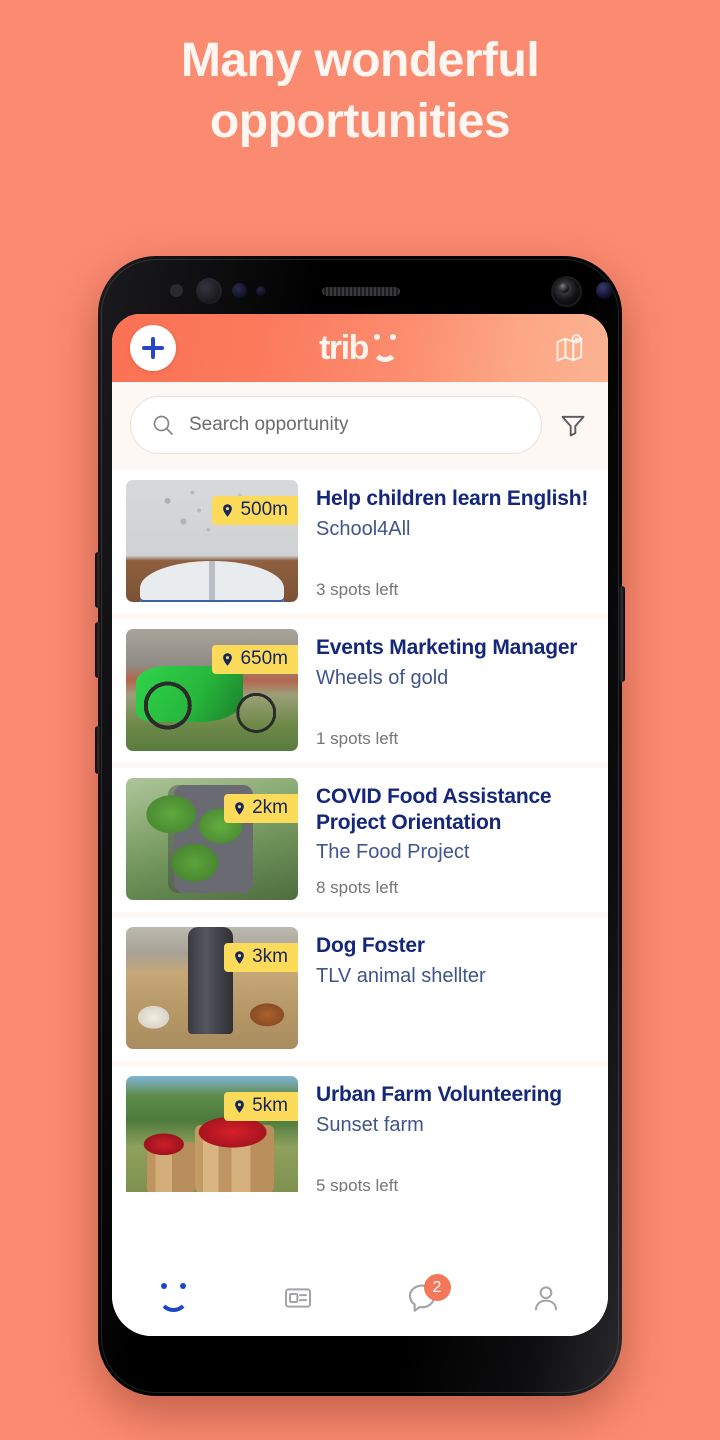 The image size is (720, 1440). What do you see at coordinates (357, 1184) in the screenshot?
I see `opportunity-spots: 5 spots left` at bounding box center [357, 1184].